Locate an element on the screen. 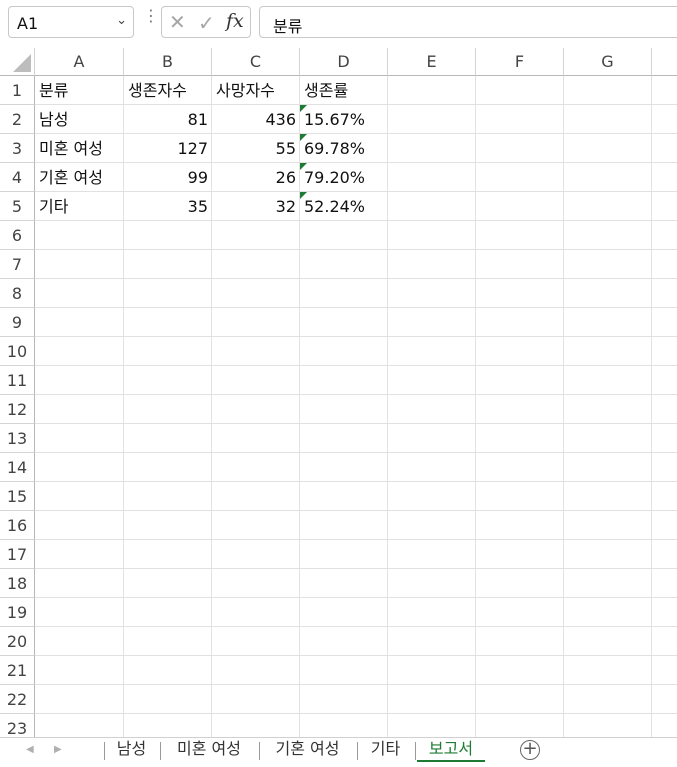  cell-b4: 99 is located at coordinates (168, 177).